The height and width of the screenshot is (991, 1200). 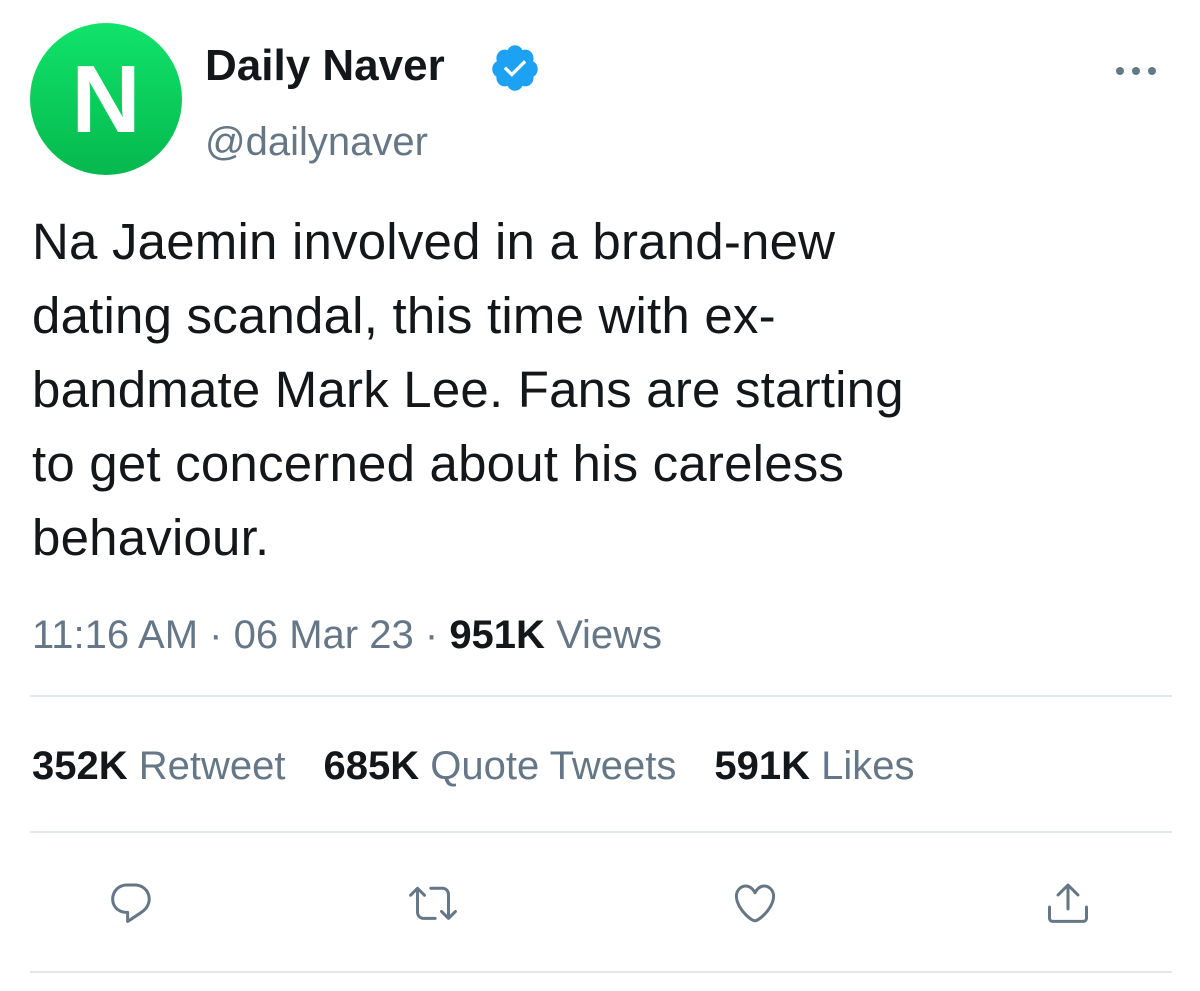 What do you see at coordinates (151, 537) in the screenshot?
I see `tweet-line: behaviour.` at bounding box center [151, 537].